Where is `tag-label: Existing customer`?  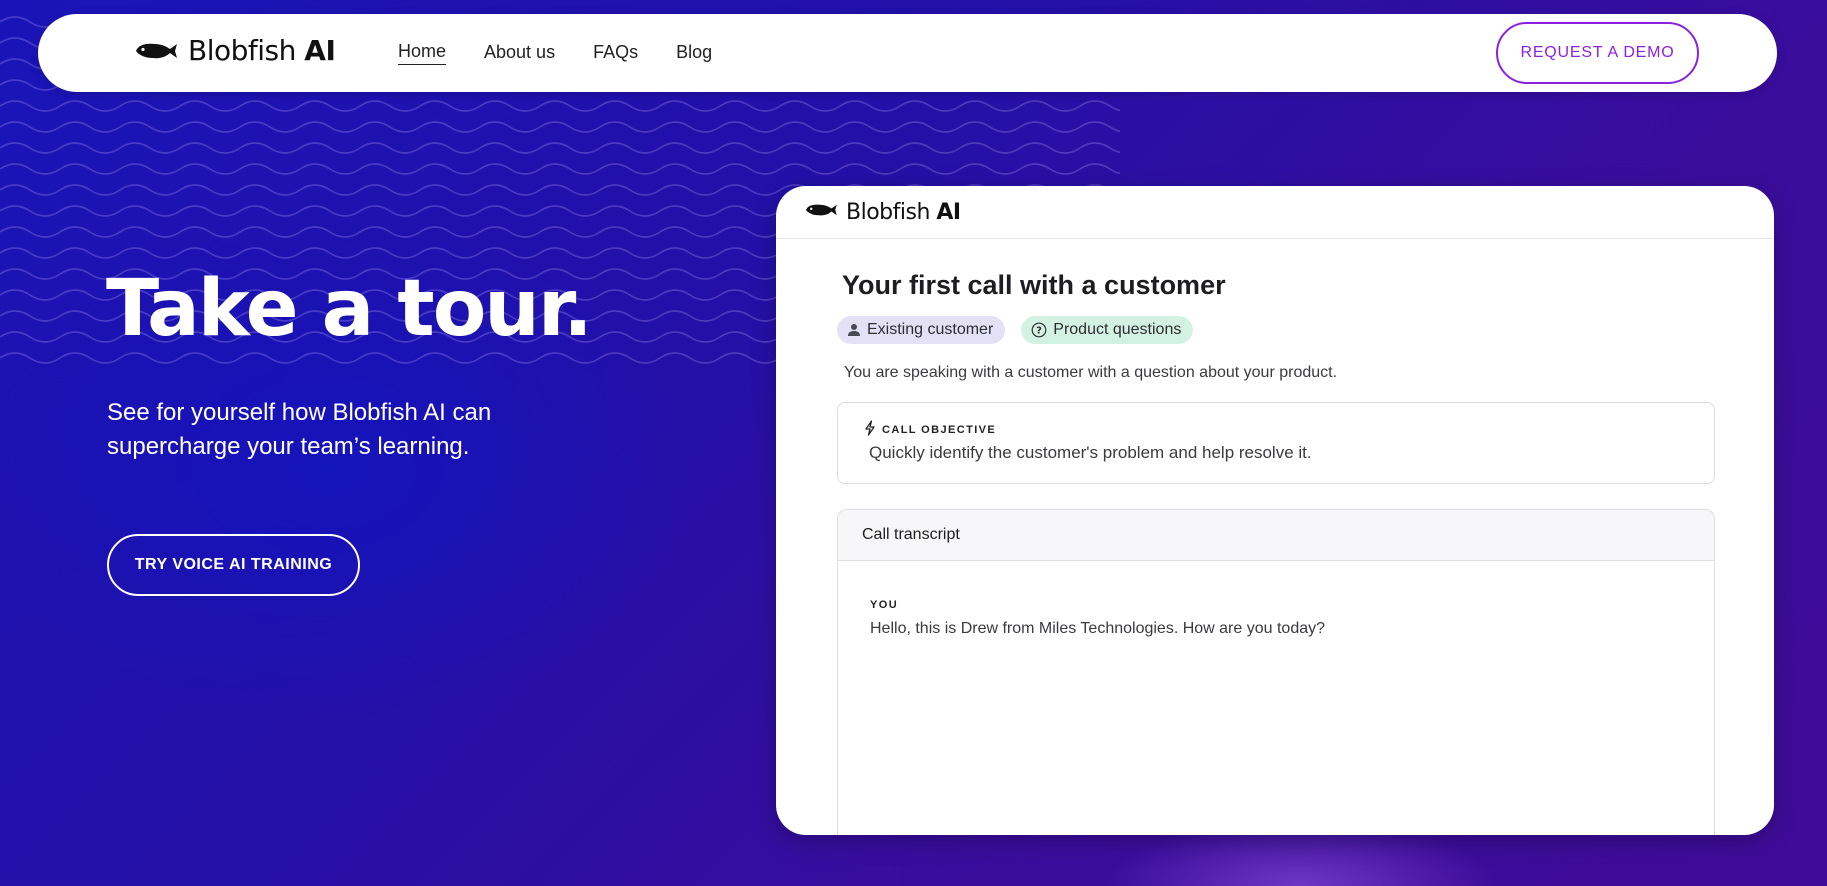 tag-label: Existing customer is located at coordinates (930, 329).